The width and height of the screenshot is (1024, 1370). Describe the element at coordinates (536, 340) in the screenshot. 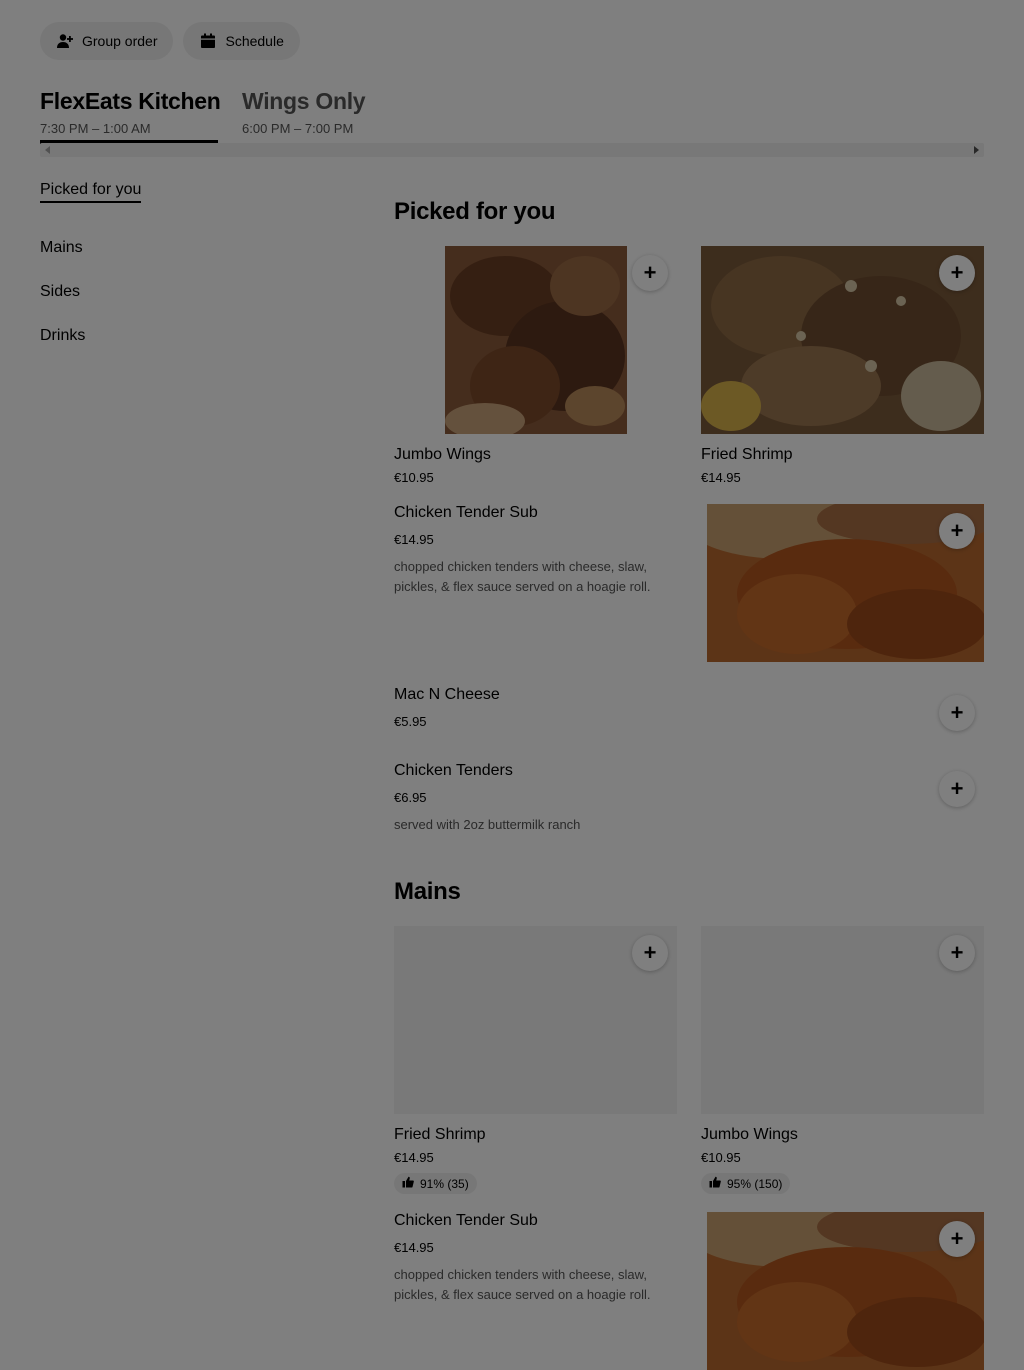

I see `wings-photo` at that location.